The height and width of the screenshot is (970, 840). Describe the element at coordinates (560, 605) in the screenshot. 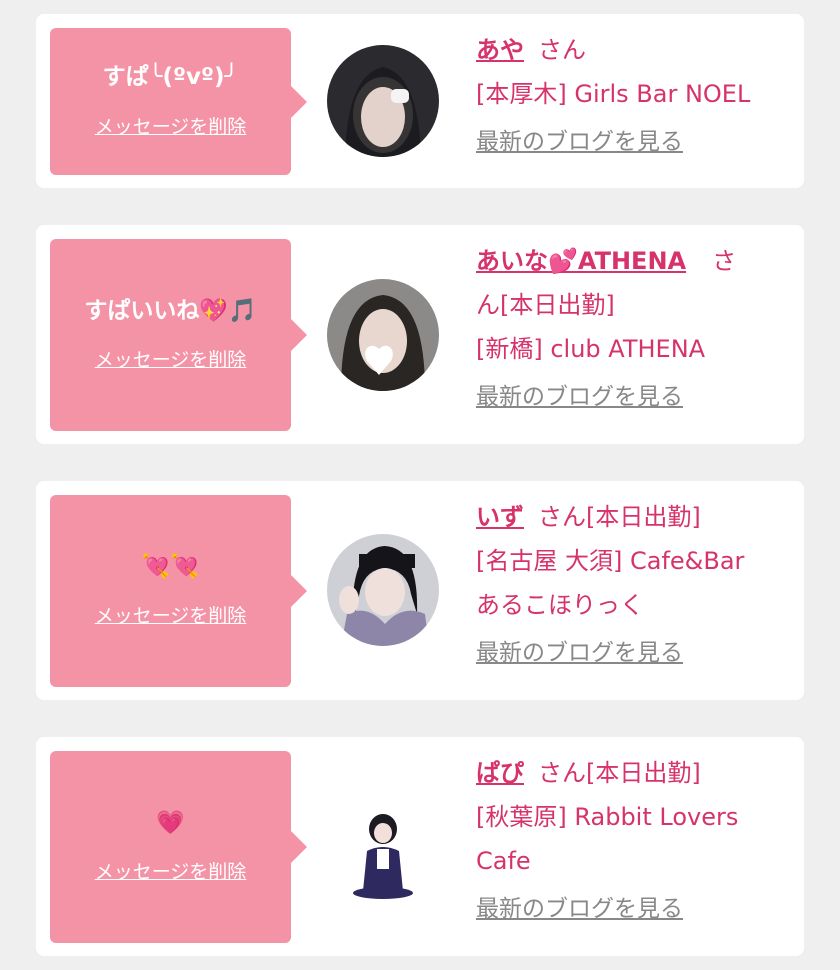

I see `shop-name-line2: あるこほりっく` at that location.